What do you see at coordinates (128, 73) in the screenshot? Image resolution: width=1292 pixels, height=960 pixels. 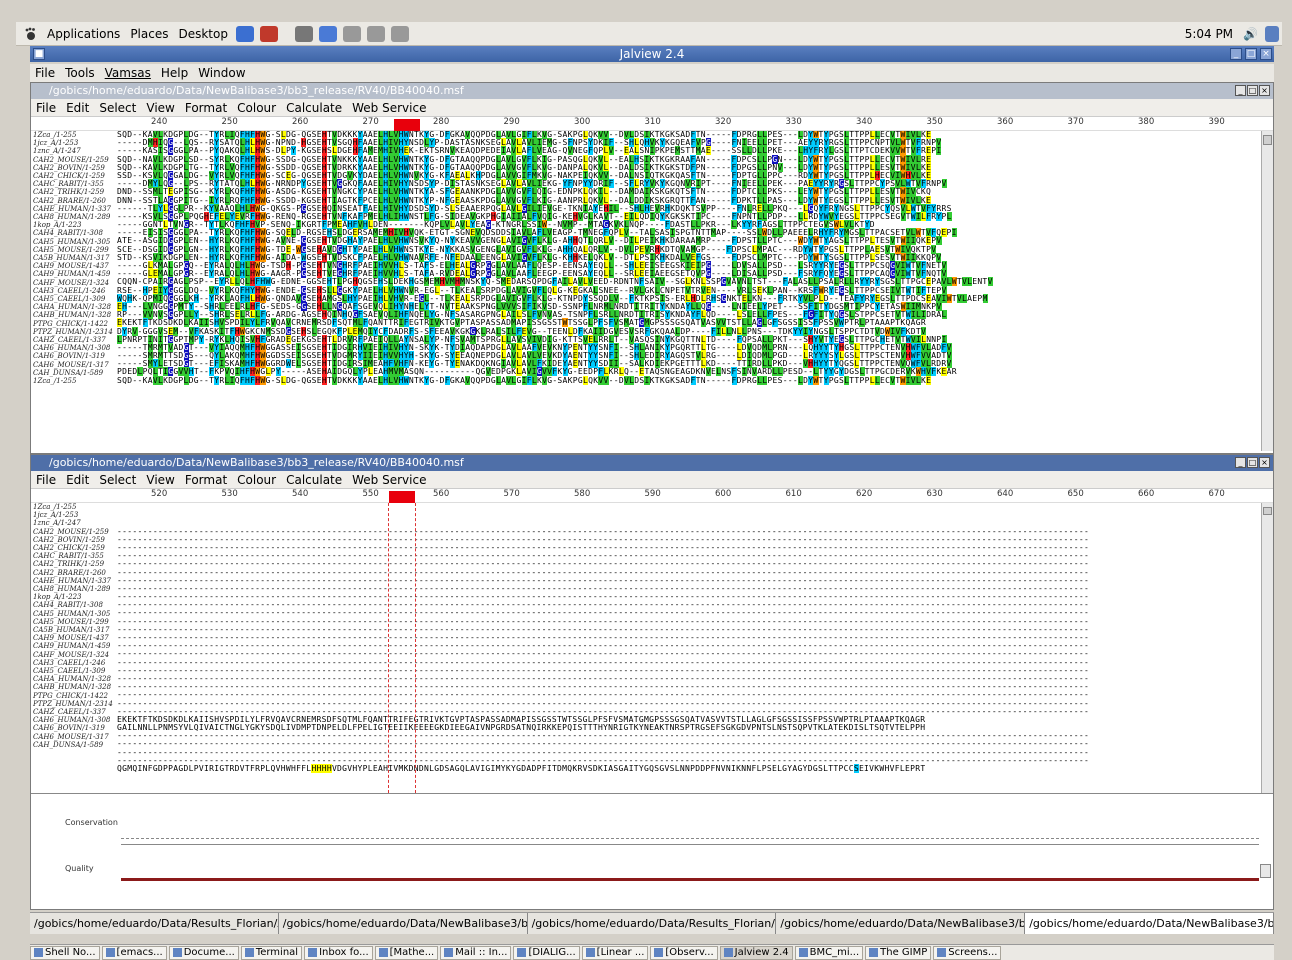 I see `menu-vamsas: Vamsas` at bounding box center [128, 73].